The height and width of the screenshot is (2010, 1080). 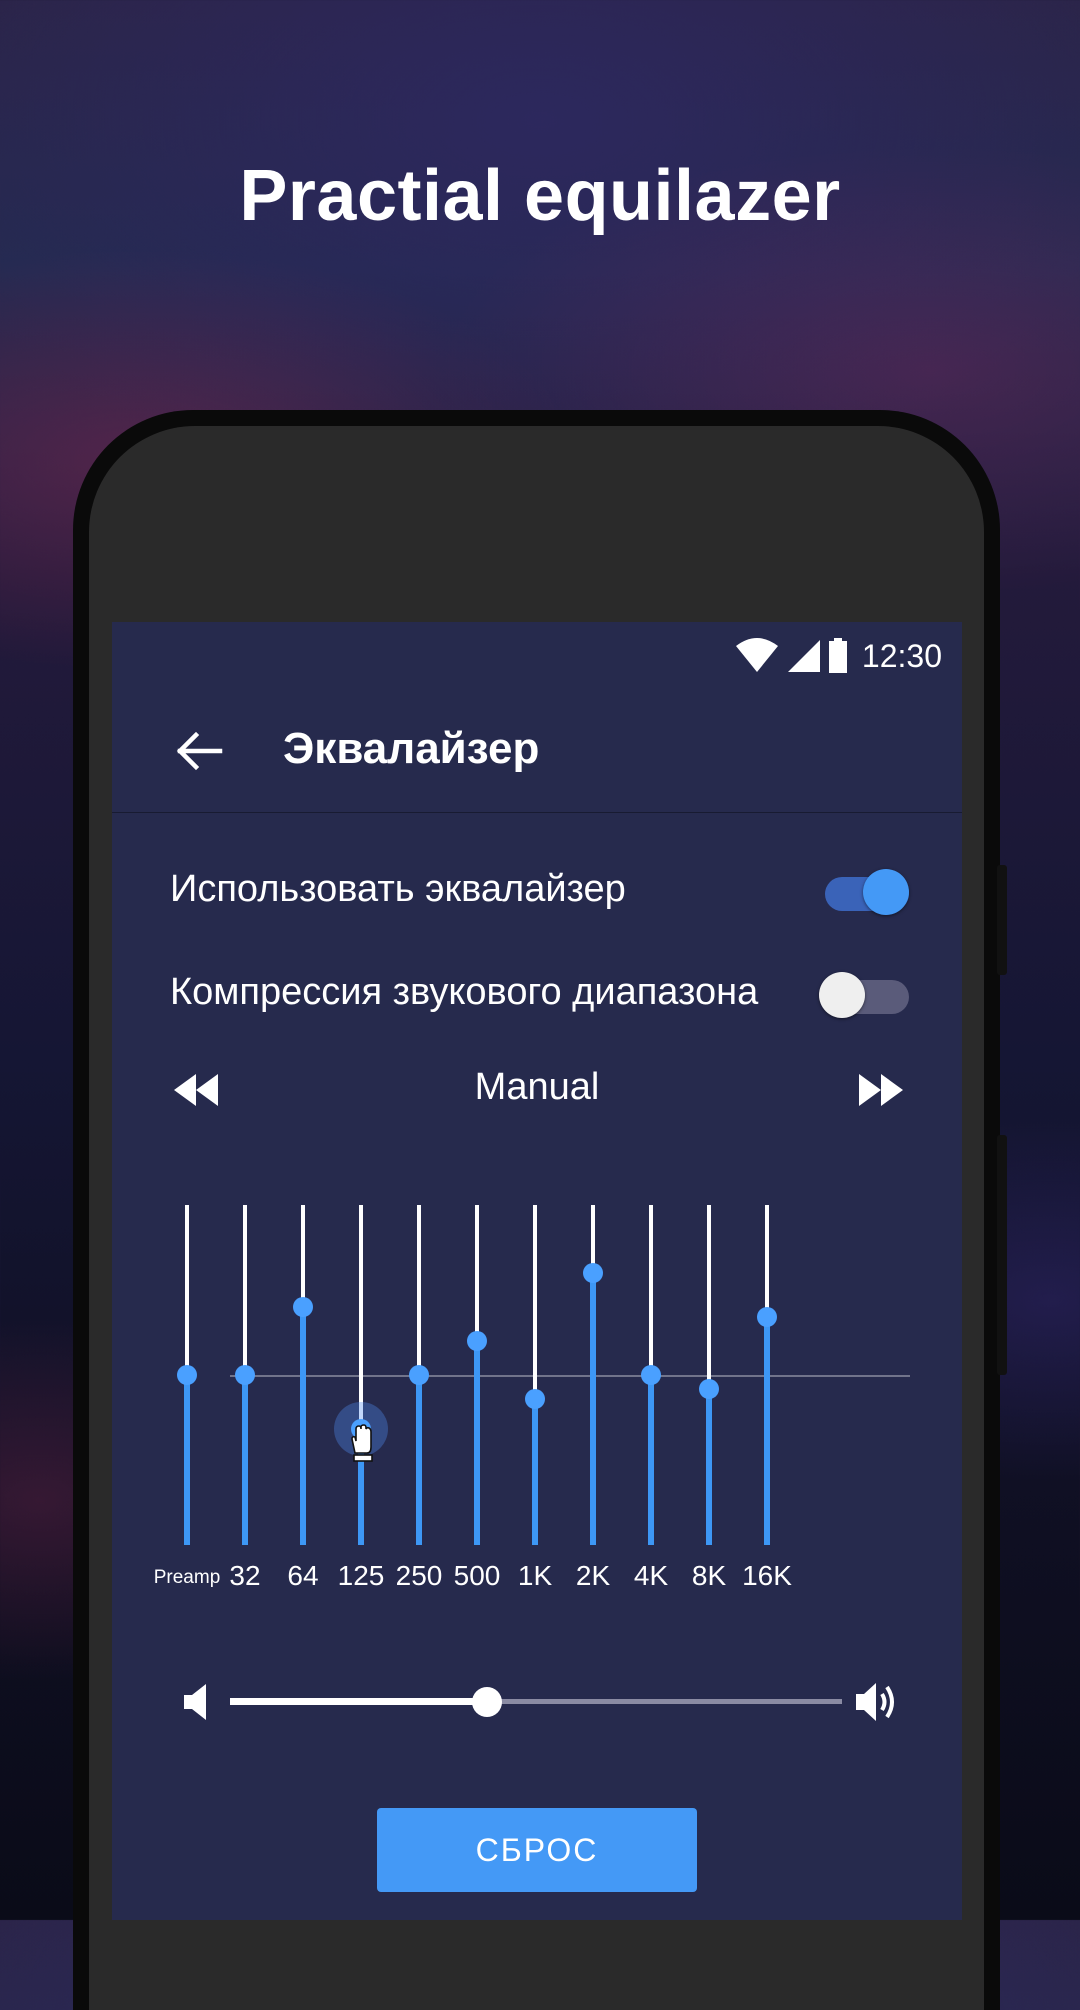 What do you see at coordinates (537, 656) in the screenshot?
I see `status-bar: 12:30` at bounding box center [537, 656].